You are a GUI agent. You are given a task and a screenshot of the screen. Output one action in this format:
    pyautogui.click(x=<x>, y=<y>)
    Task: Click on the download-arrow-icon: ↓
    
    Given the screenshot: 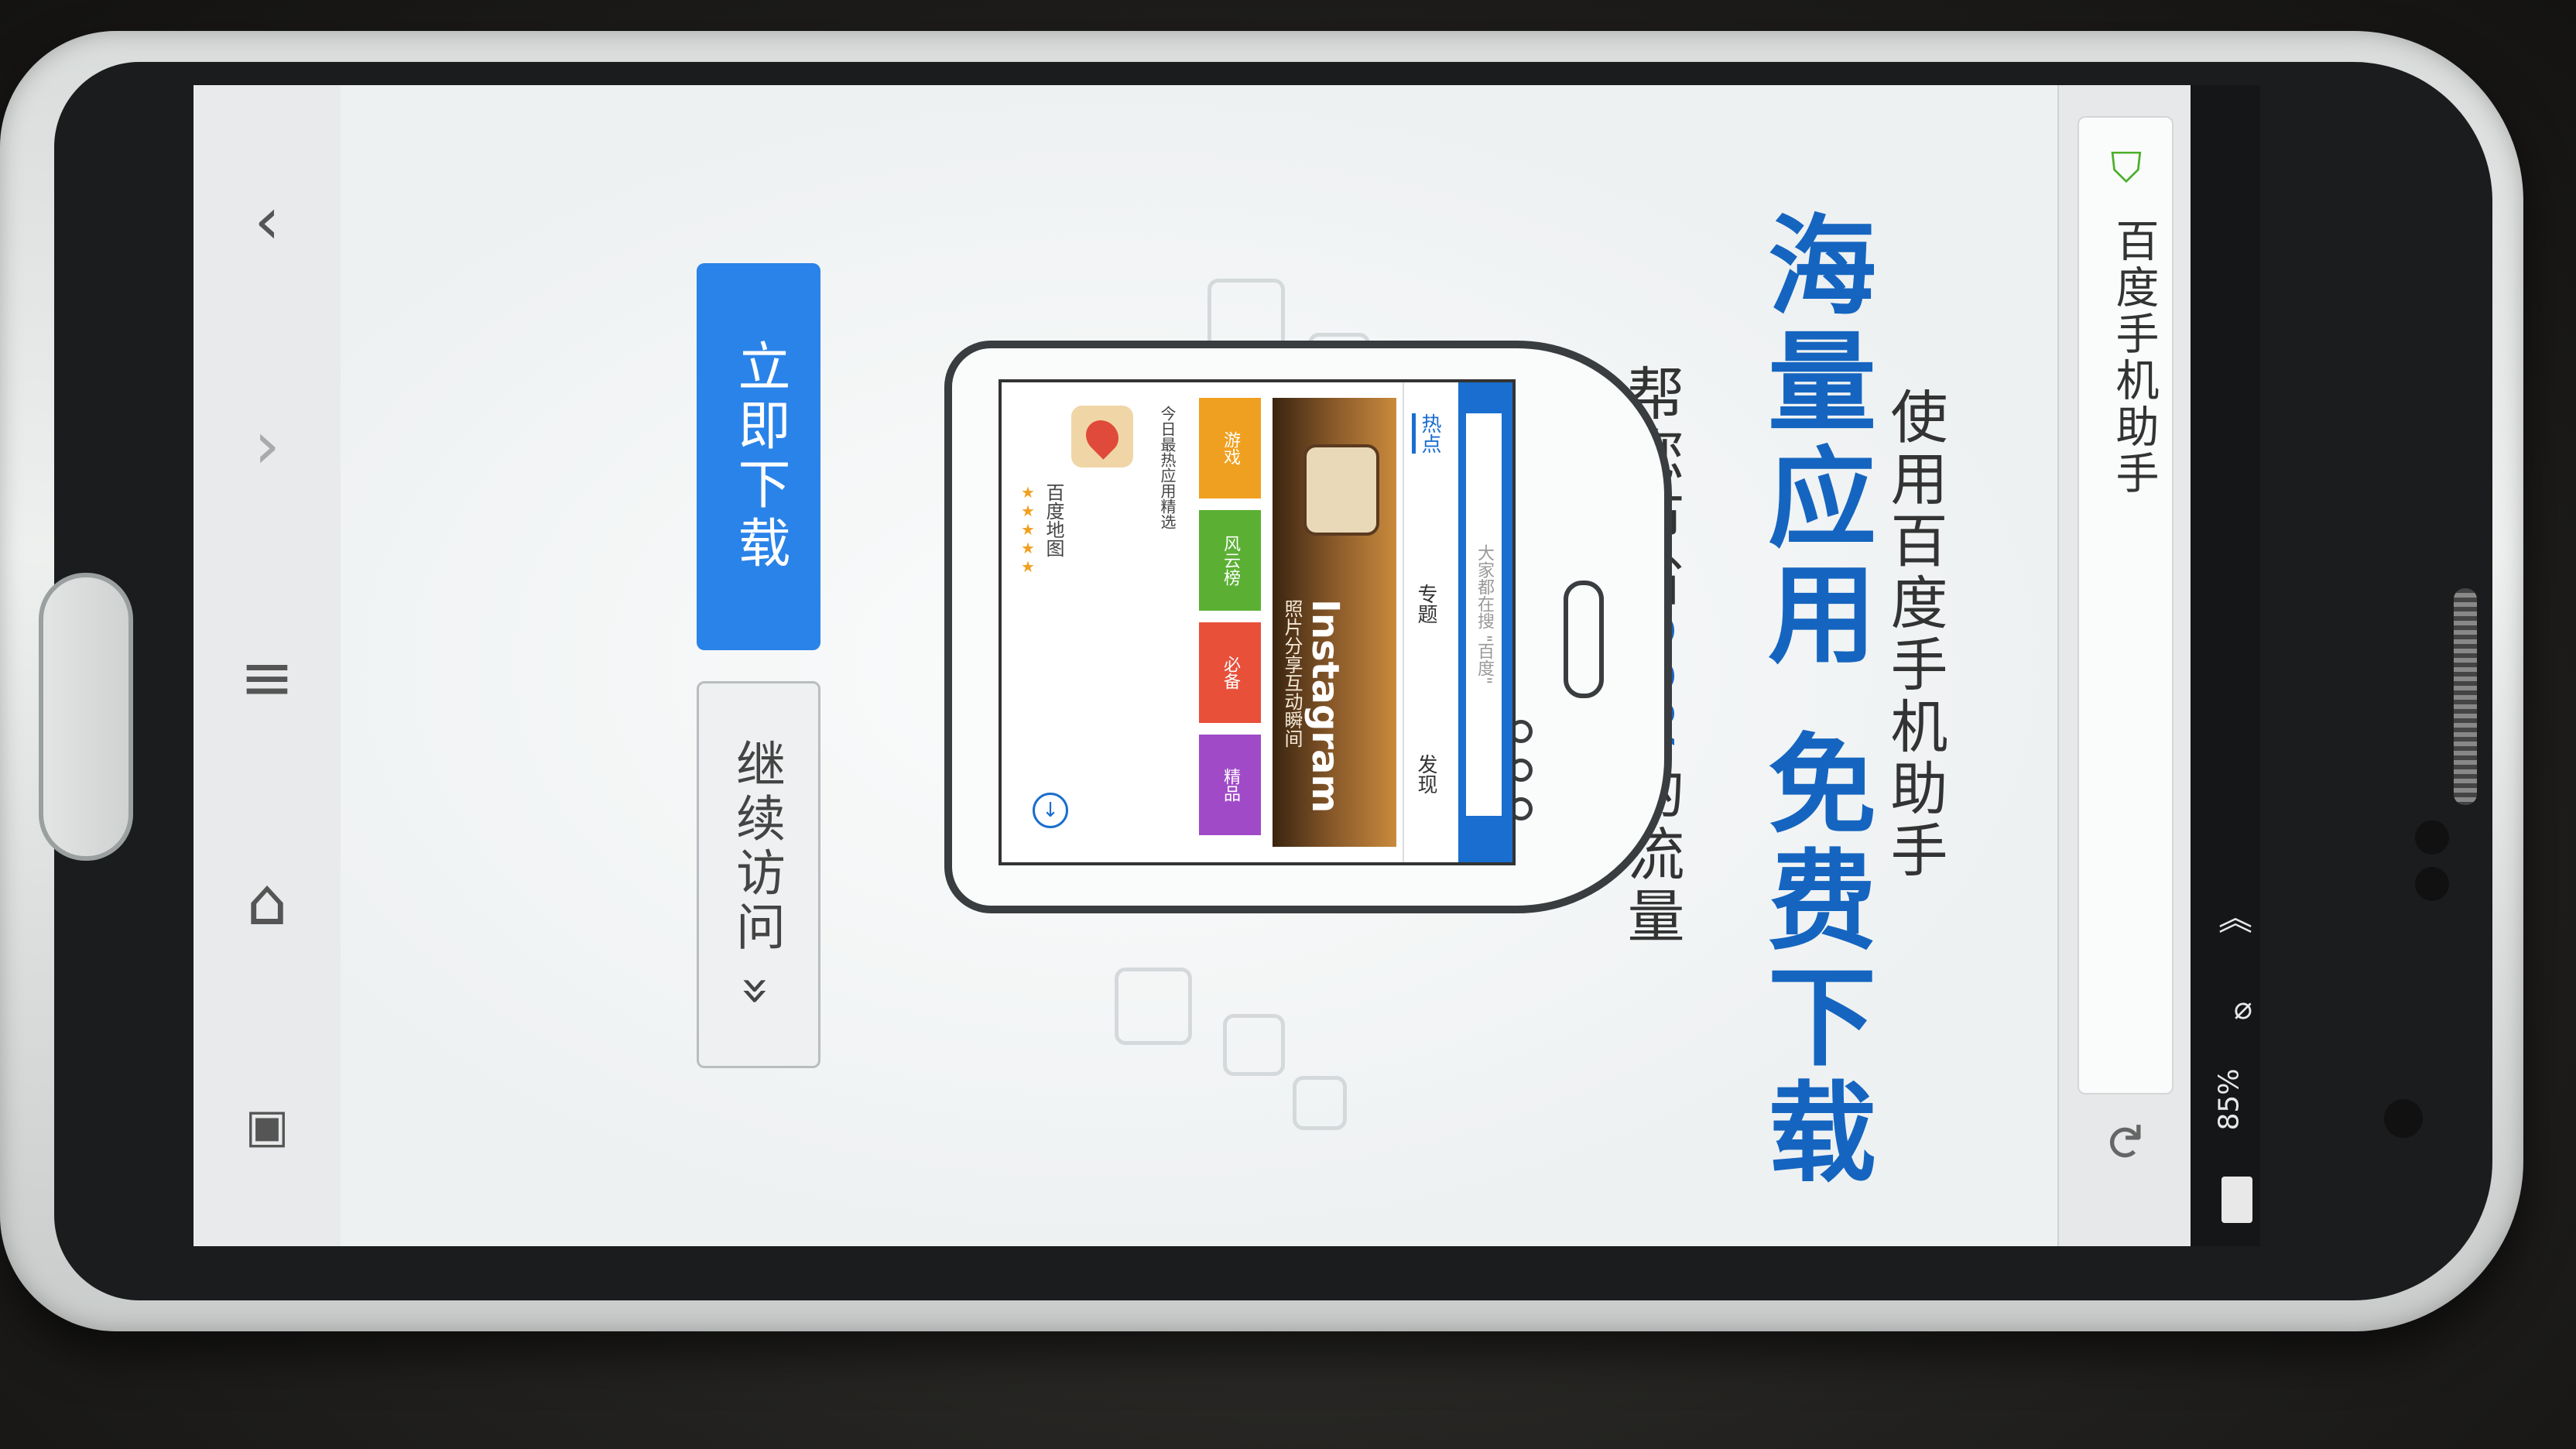 What is the action you would take?
    pyautogui.click(x=1050, y=810)
    